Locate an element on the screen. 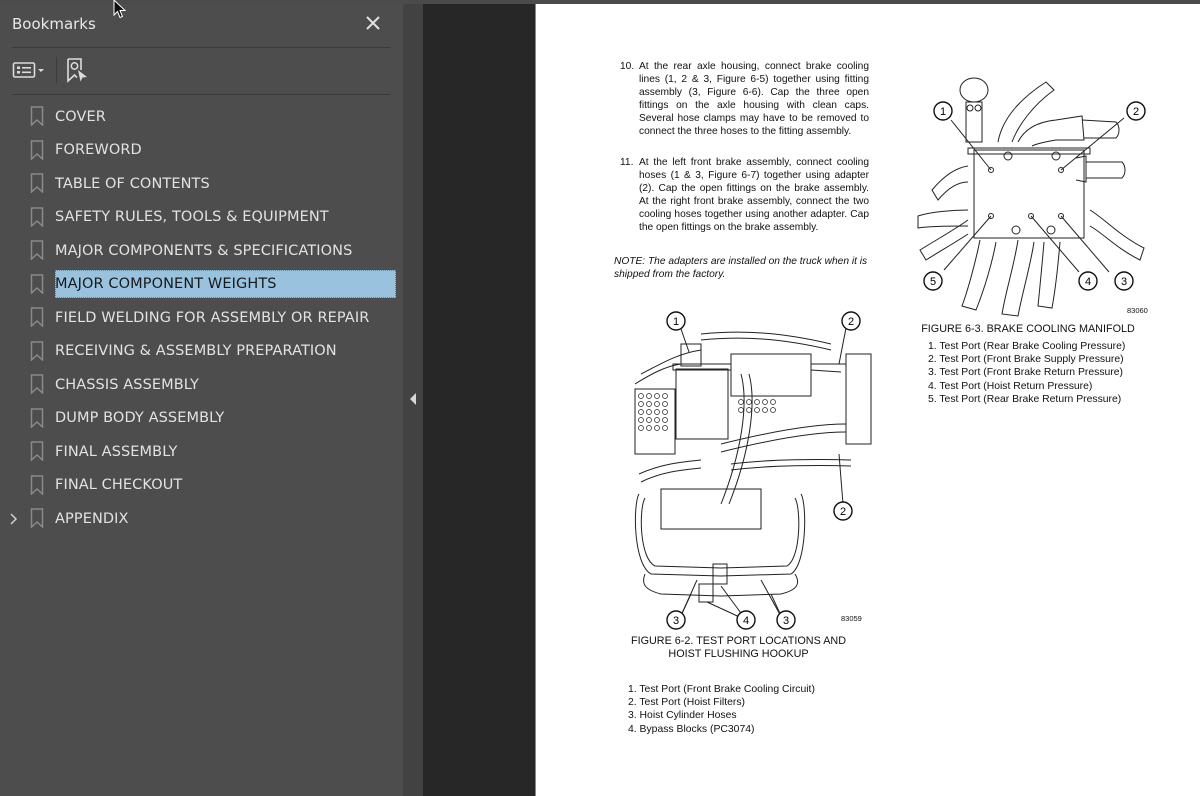 Image resolution: width=1200 pixels, height=796 pixels. bookmark-item: APPENDIX is located at coordinates (201, 519).